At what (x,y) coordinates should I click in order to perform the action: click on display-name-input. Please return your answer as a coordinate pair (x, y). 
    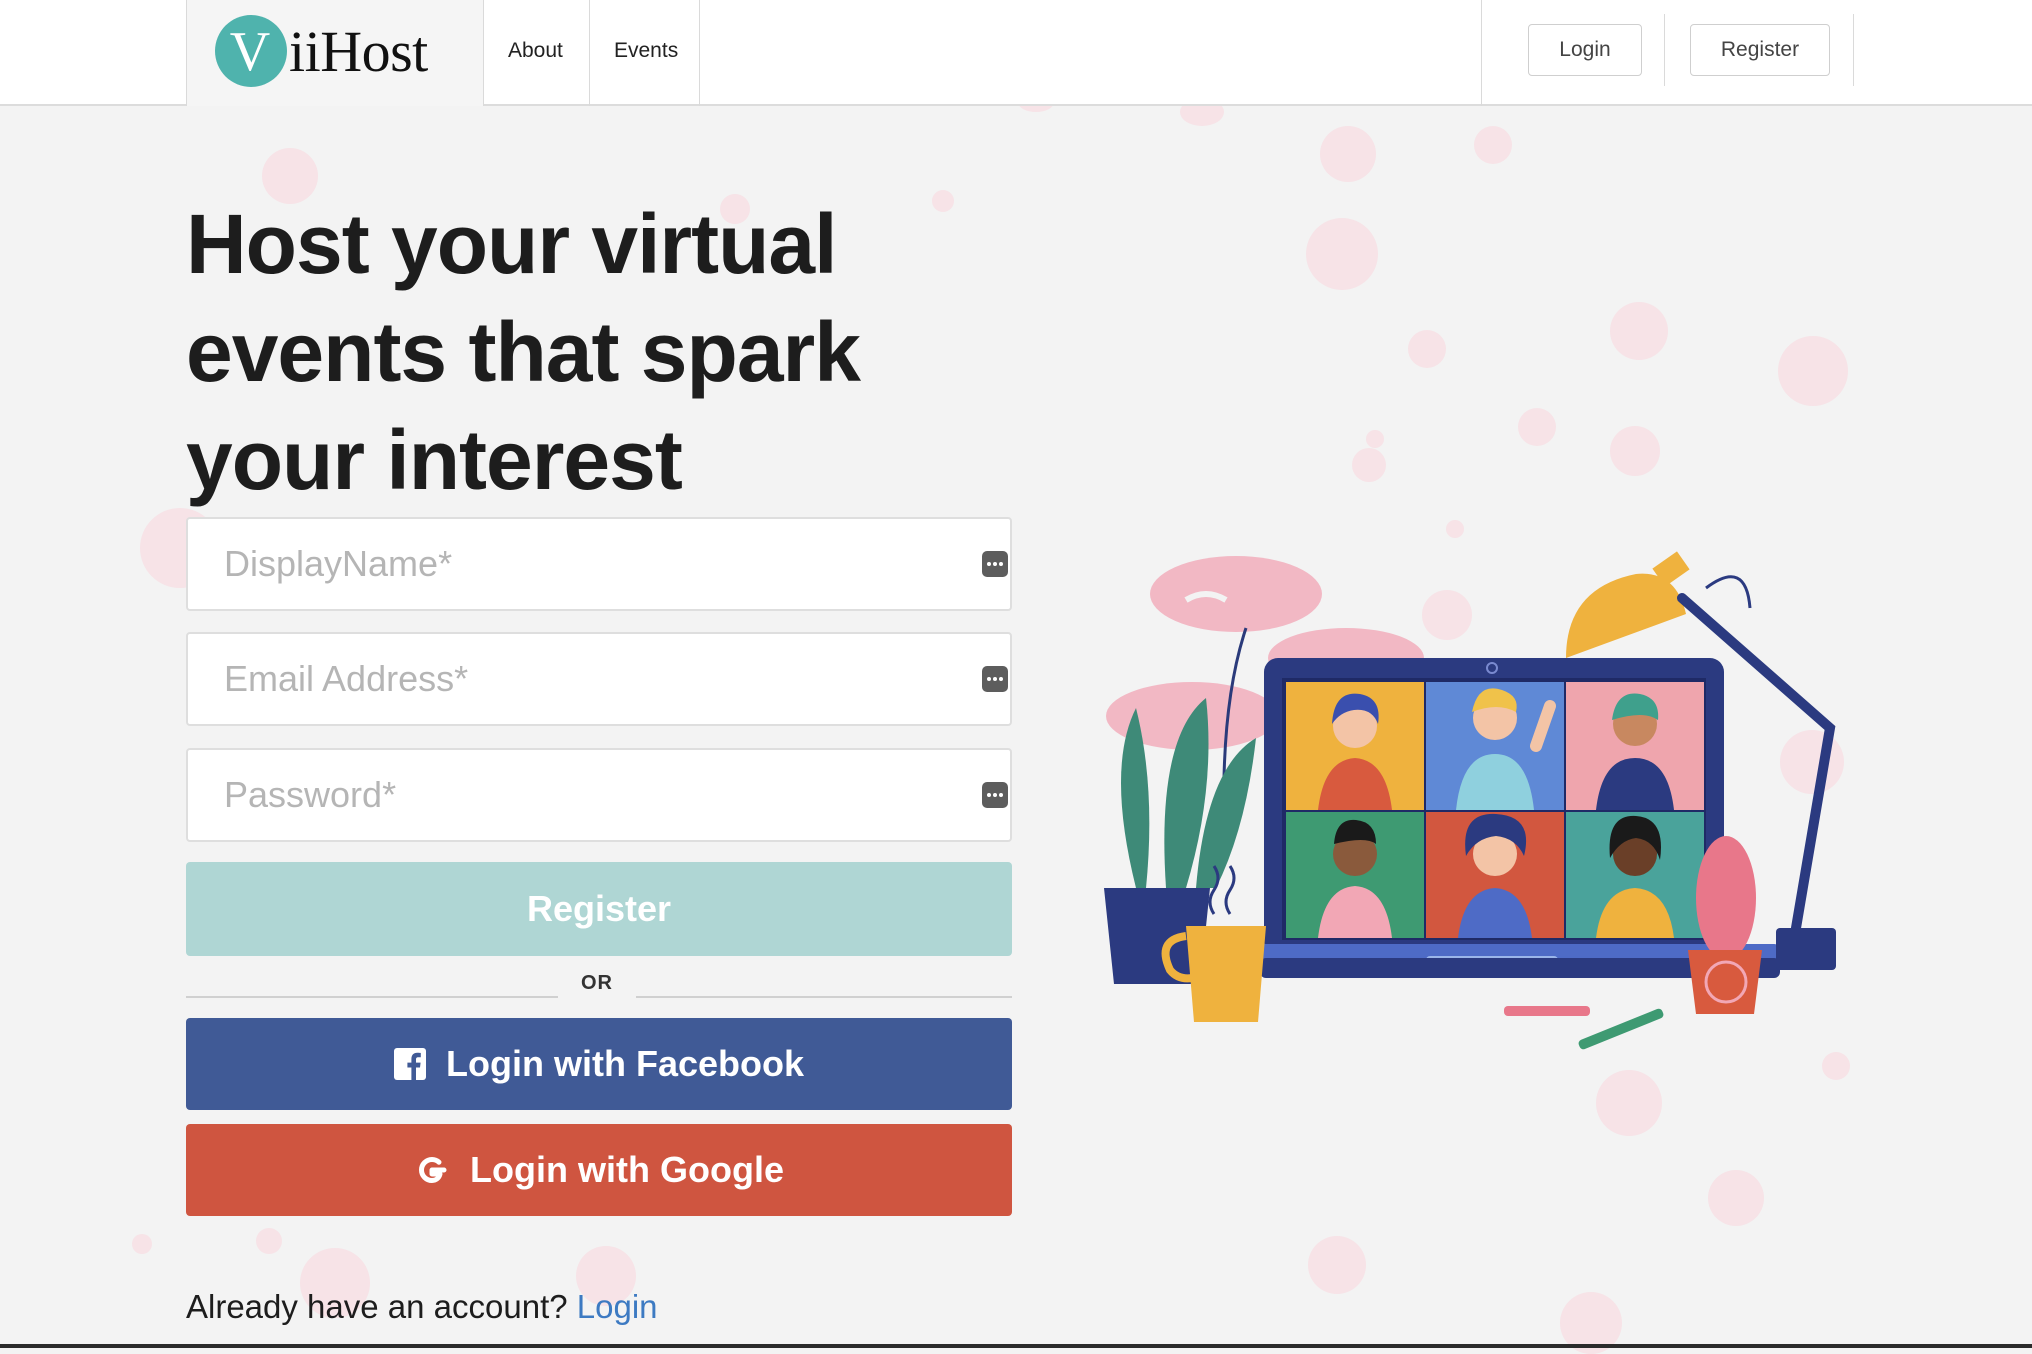
    Looking at the image, I should click on (599, 564).